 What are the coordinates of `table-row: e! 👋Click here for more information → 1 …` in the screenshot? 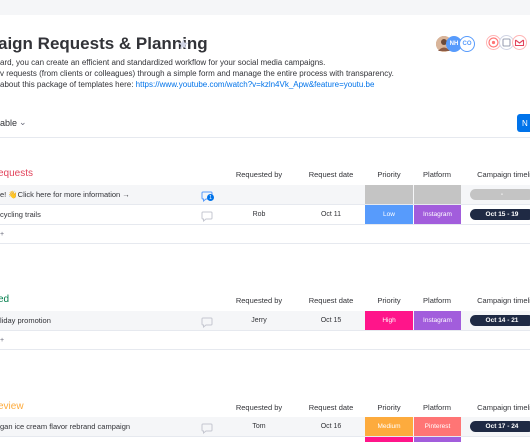 It's located at (265, 195).